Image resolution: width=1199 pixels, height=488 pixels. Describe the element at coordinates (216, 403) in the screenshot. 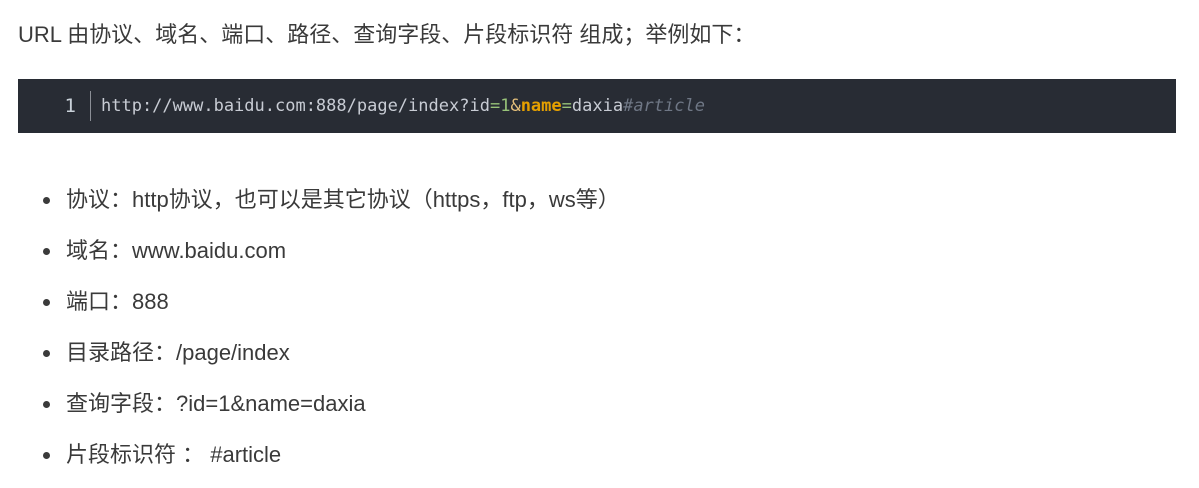

I see `list-item-text: 查询字段：?id=1&name=daxia` at that location.